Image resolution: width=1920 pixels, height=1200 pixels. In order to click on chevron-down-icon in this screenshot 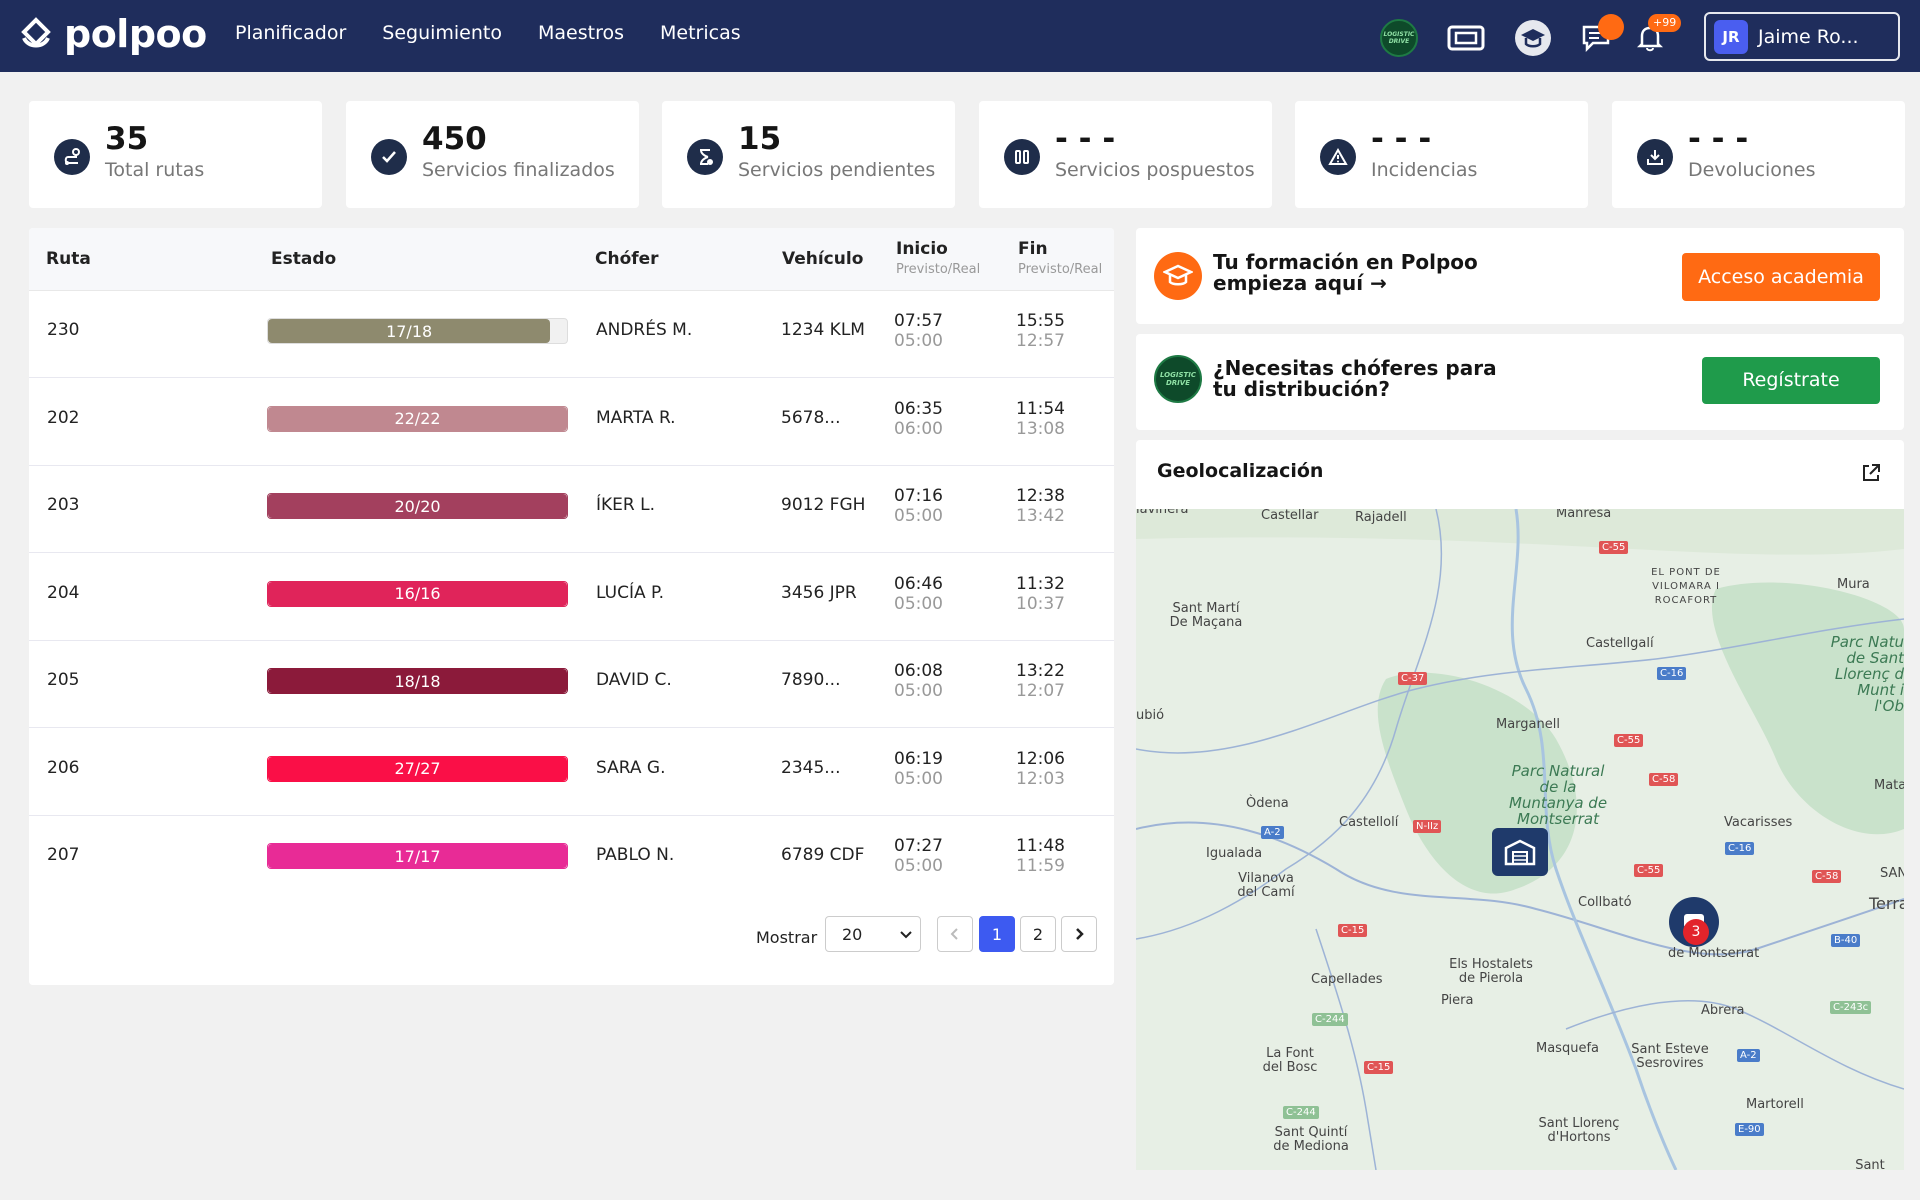, I will do `click(906, 935)`.